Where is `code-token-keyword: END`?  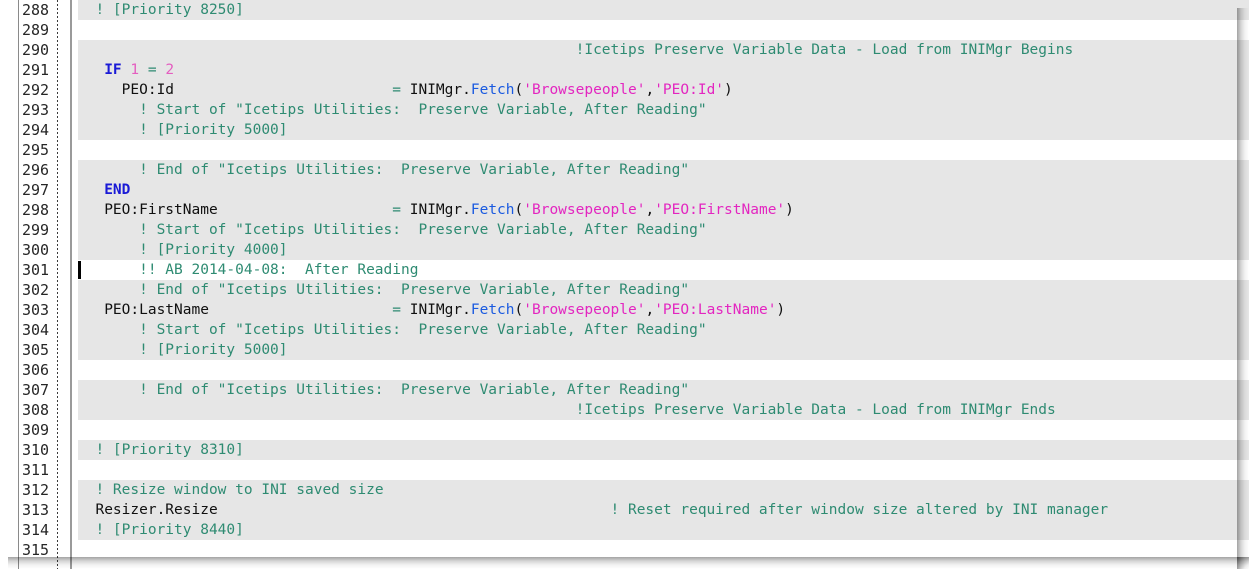 code-token-keyword: END is located at coordinates (117, 190).